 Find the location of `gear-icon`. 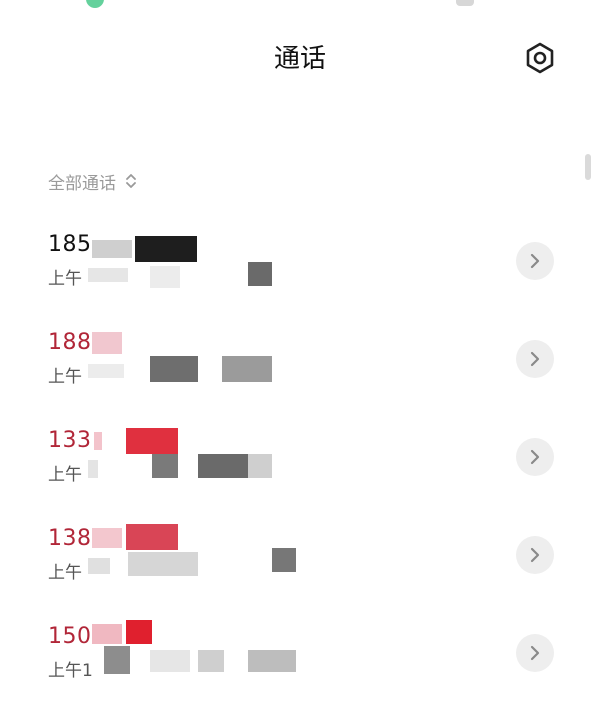

gear-icon is located at coordinates (540, 58).